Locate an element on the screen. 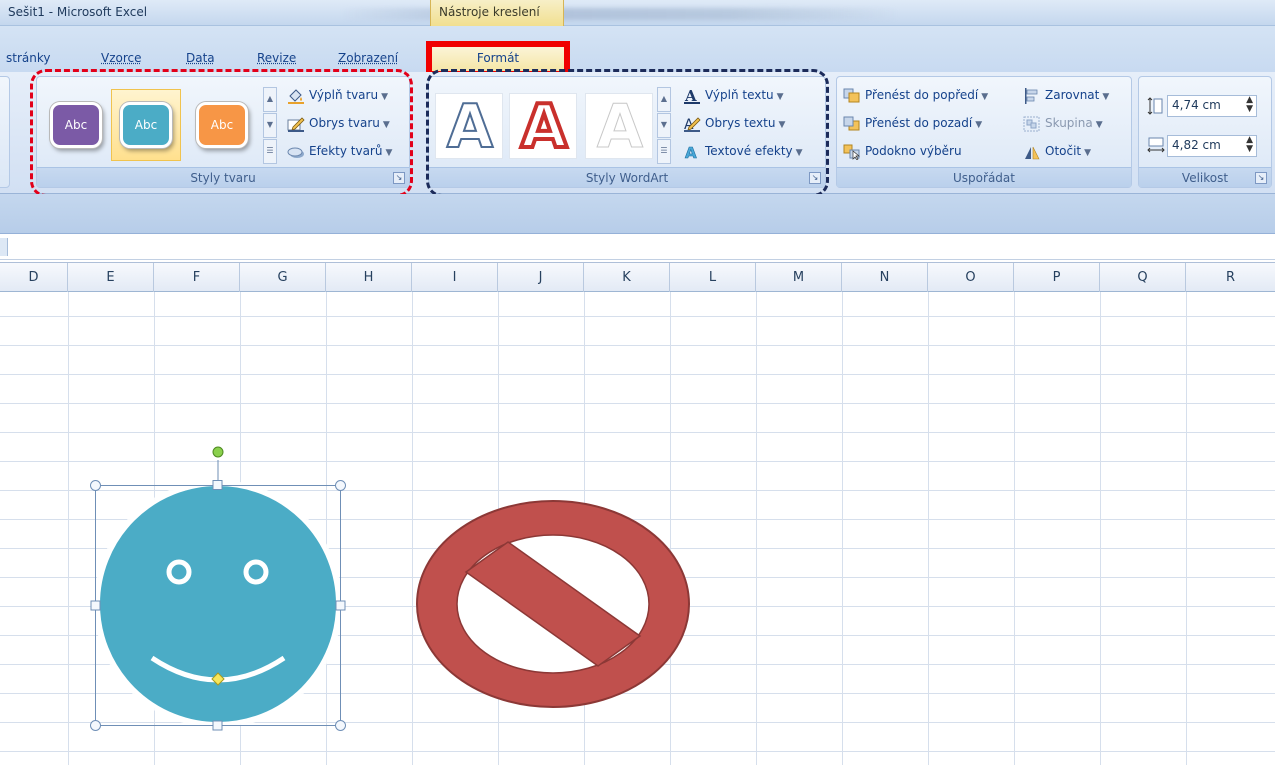  selection-pane-button: Podokno výběru is located at coordinates (902, 152).